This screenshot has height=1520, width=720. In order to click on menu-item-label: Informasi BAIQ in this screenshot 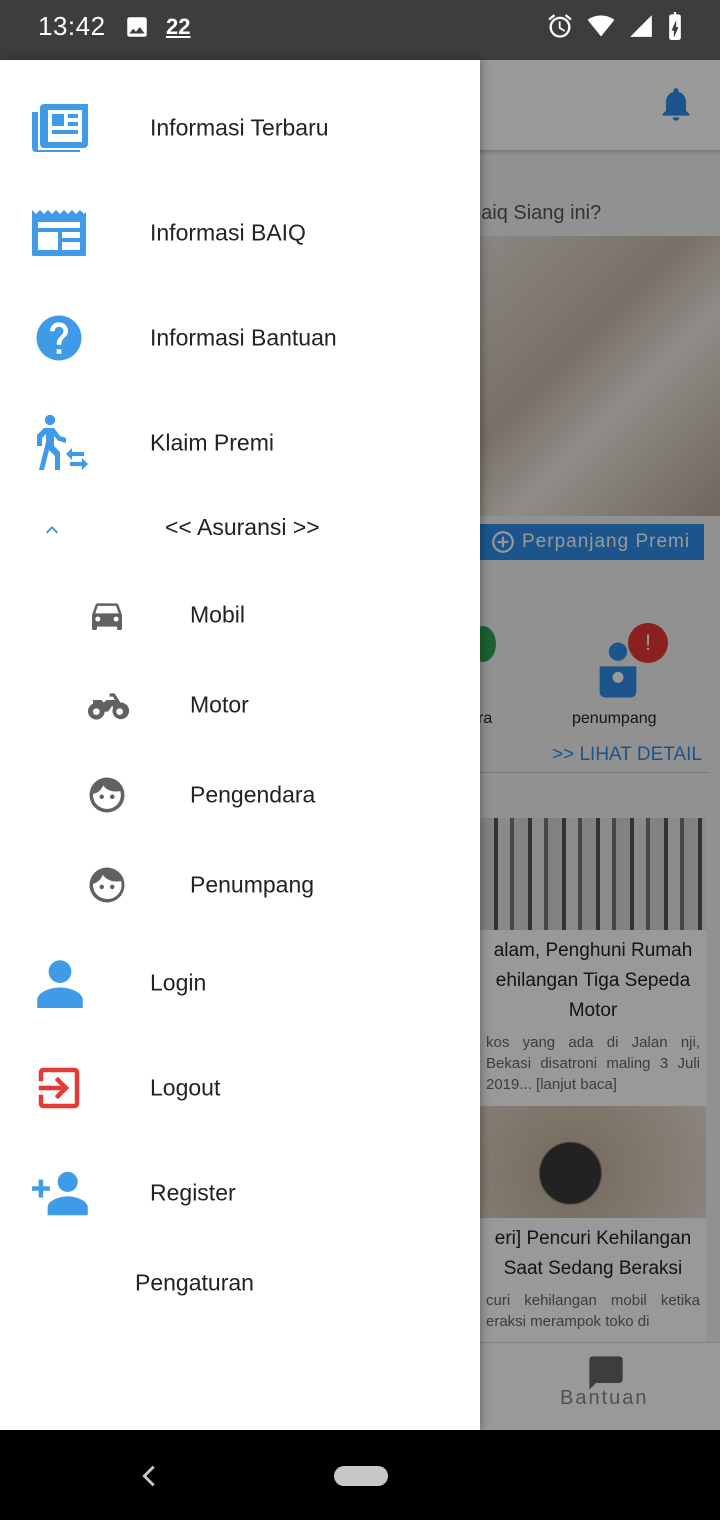, I will do `click(228, 232)`.